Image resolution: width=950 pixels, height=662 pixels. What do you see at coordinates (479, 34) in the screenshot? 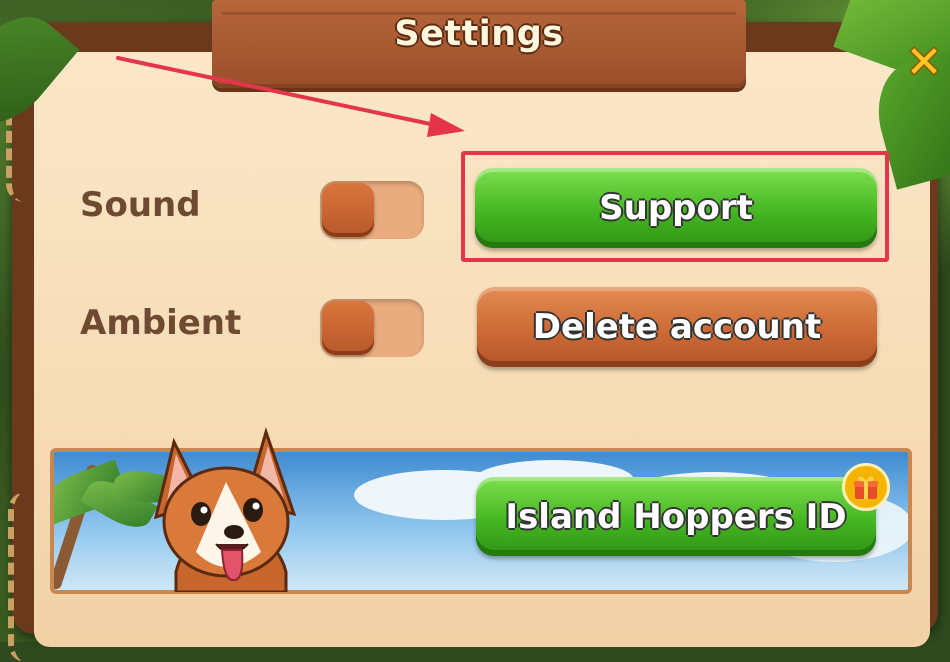
I see `dialog-title: Settings` at bounding box center [479, 34].